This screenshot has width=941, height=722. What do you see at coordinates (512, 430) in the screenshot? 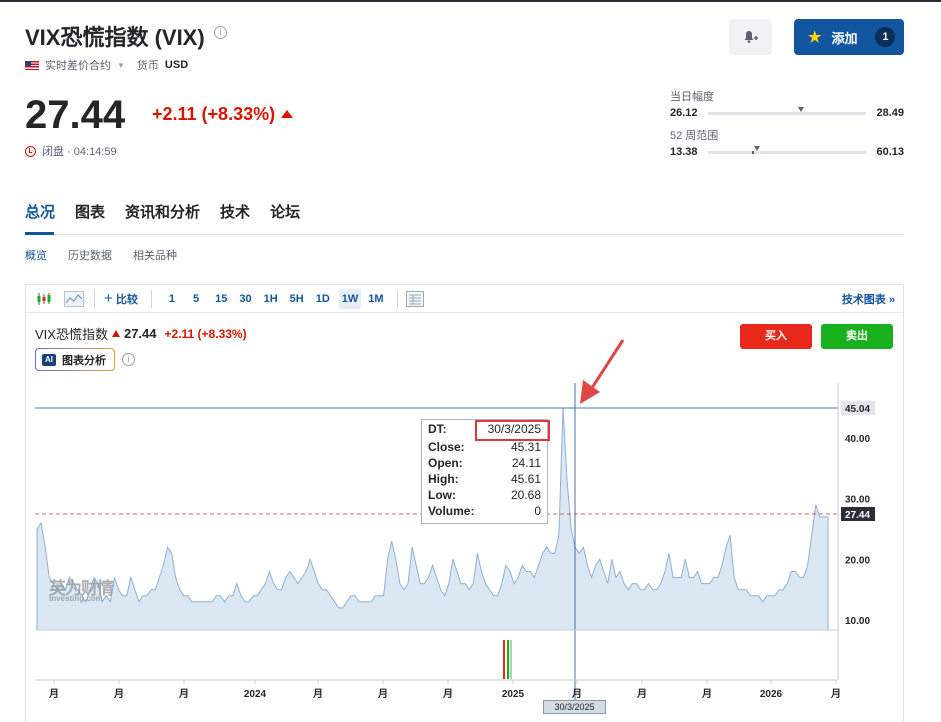
I see `highlight-box` at bounding box center [512, 430].